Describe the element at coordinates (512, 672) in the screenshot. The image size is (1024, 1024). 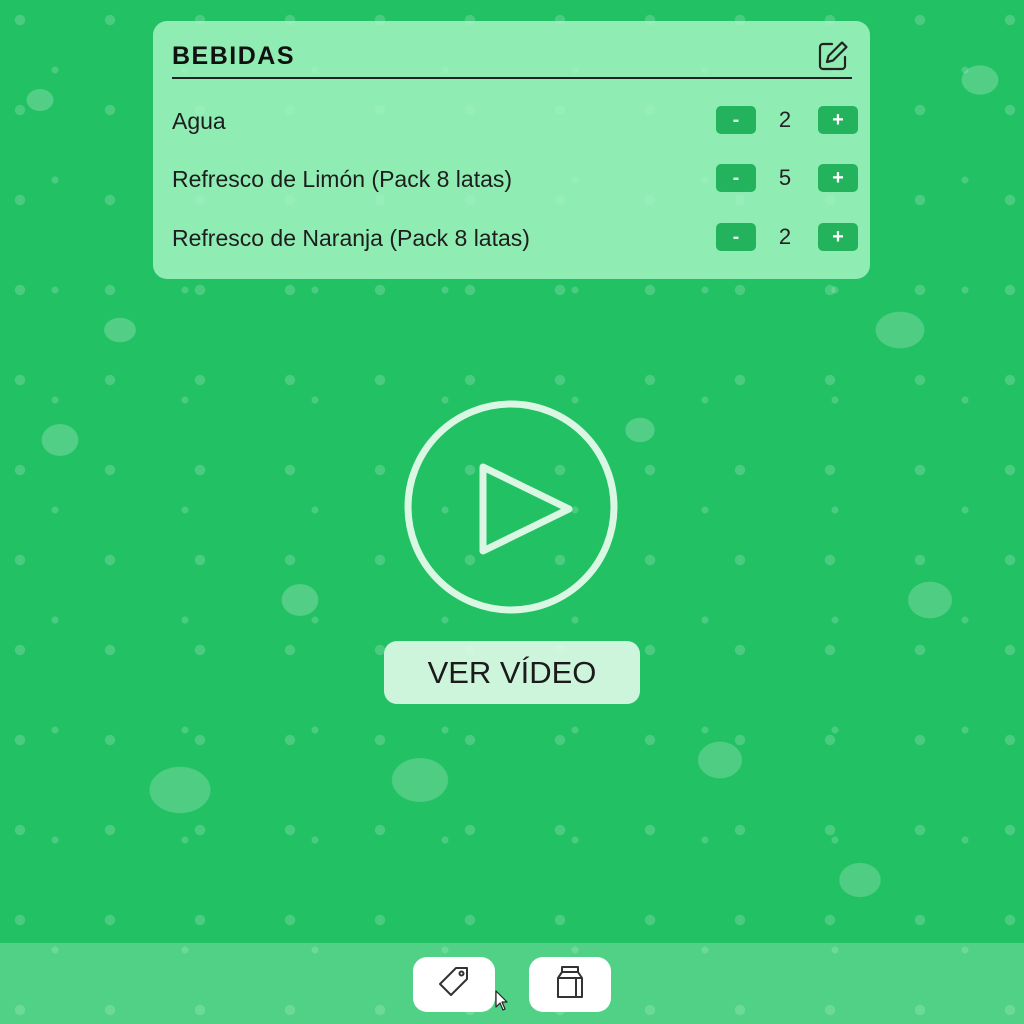
I see `watch-video-button: VER VÍDEO` at that location.